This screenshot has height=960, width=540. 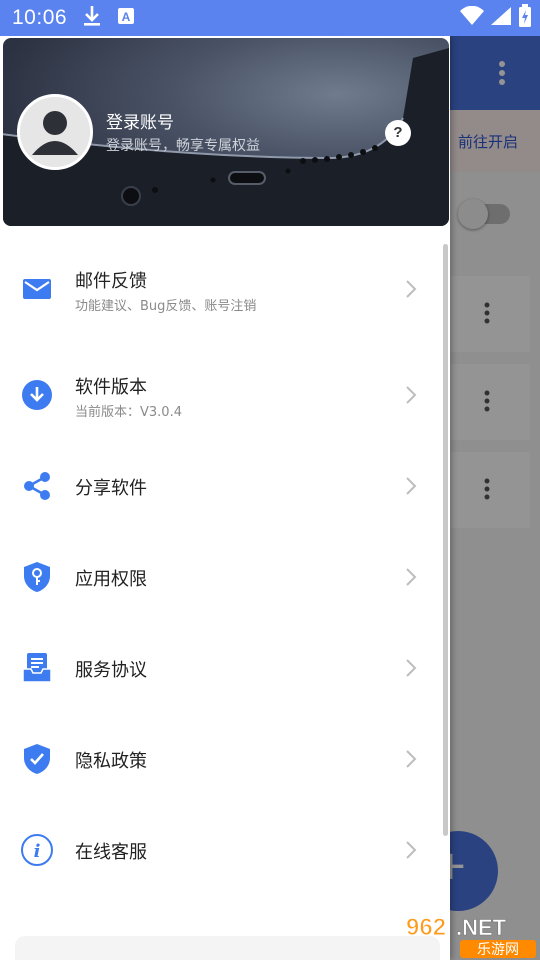 What do you see at coordinates (220, 577) in the screenshot?
I see `menu-item-app-permissions: 应用权限` at bounding box center [220, 577].